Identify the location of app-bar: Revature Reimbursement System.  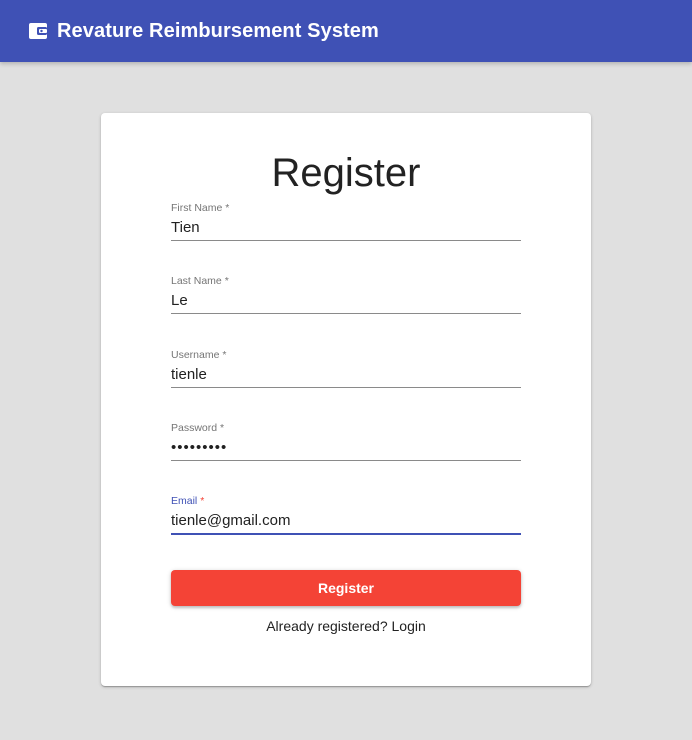
(346, 31).